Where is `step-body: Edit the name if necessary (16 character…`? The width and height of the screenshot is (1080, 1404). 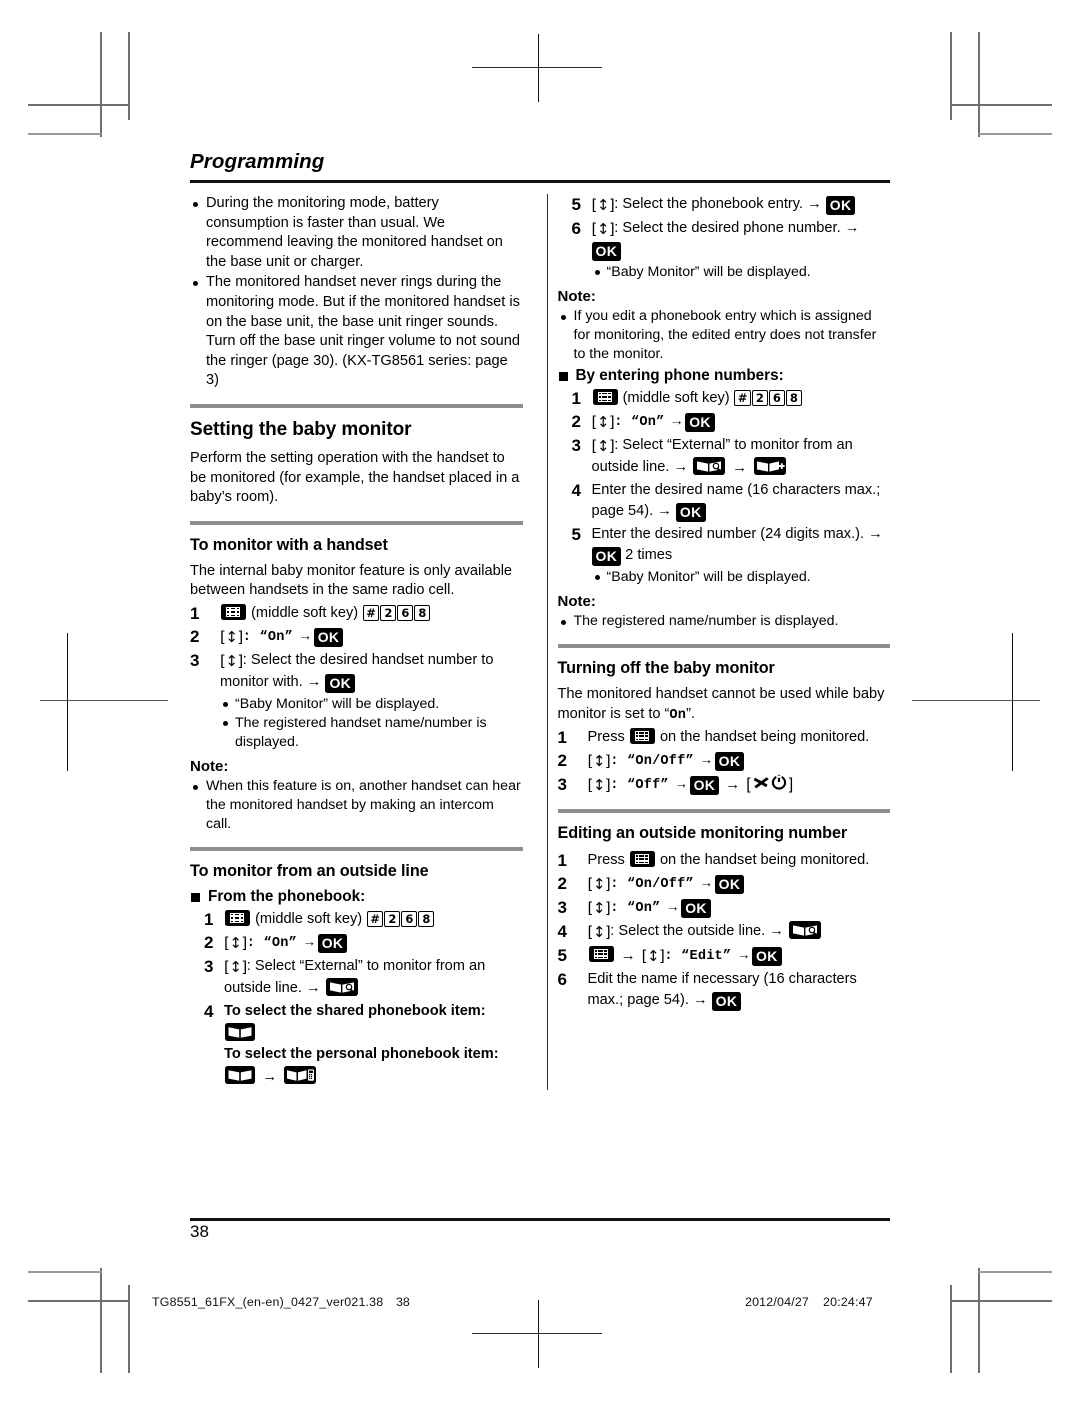
step-body: Edit the name if necessary (16 character… is located at coordinates (739, 990).